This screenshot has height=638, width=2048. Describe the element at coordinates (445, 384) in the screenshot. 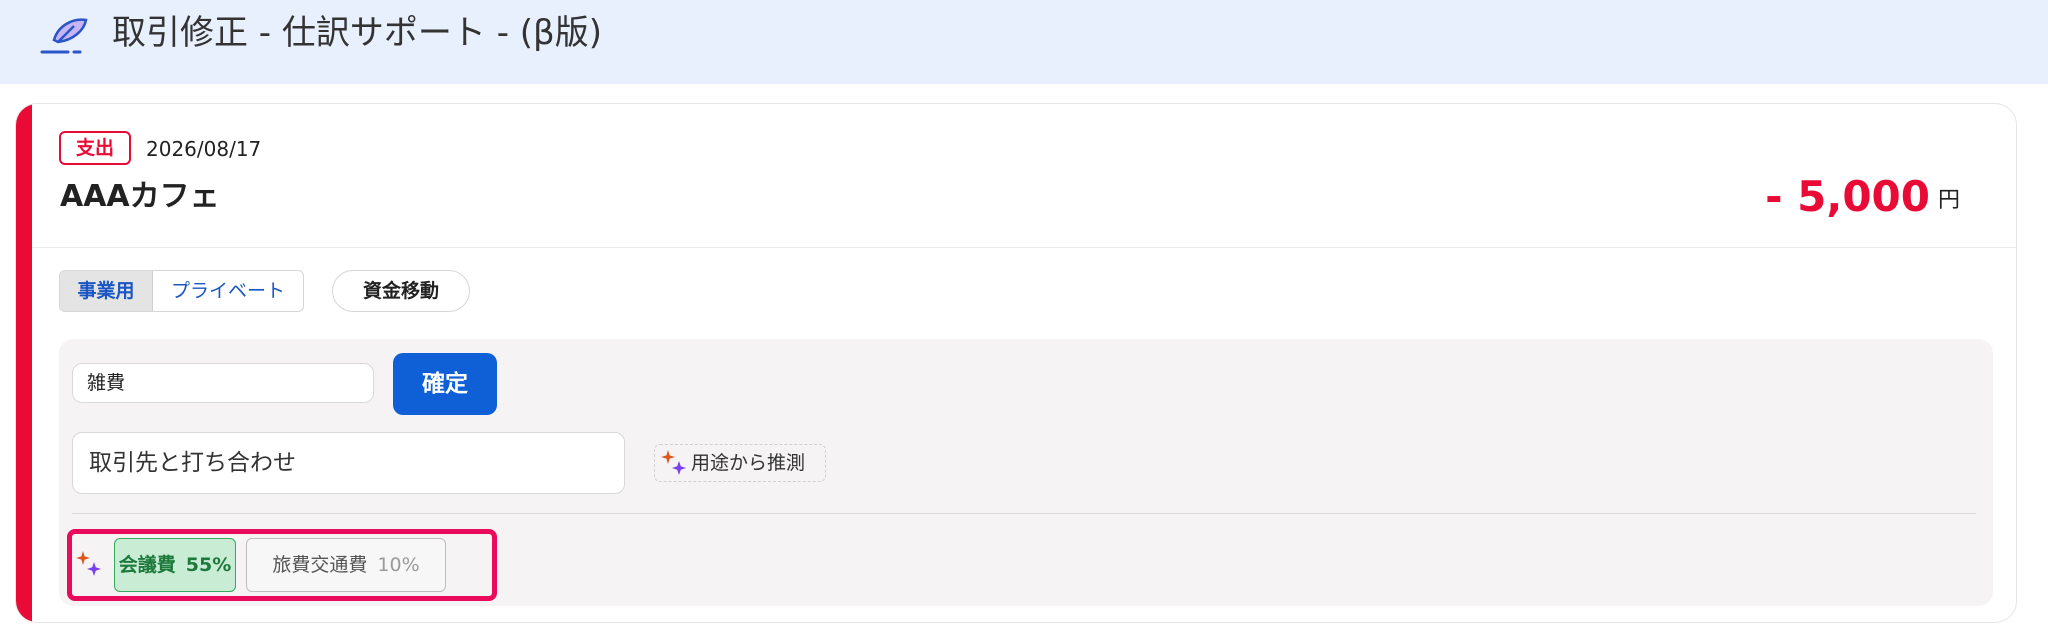

I see `confirm-button: 確定` at that location.